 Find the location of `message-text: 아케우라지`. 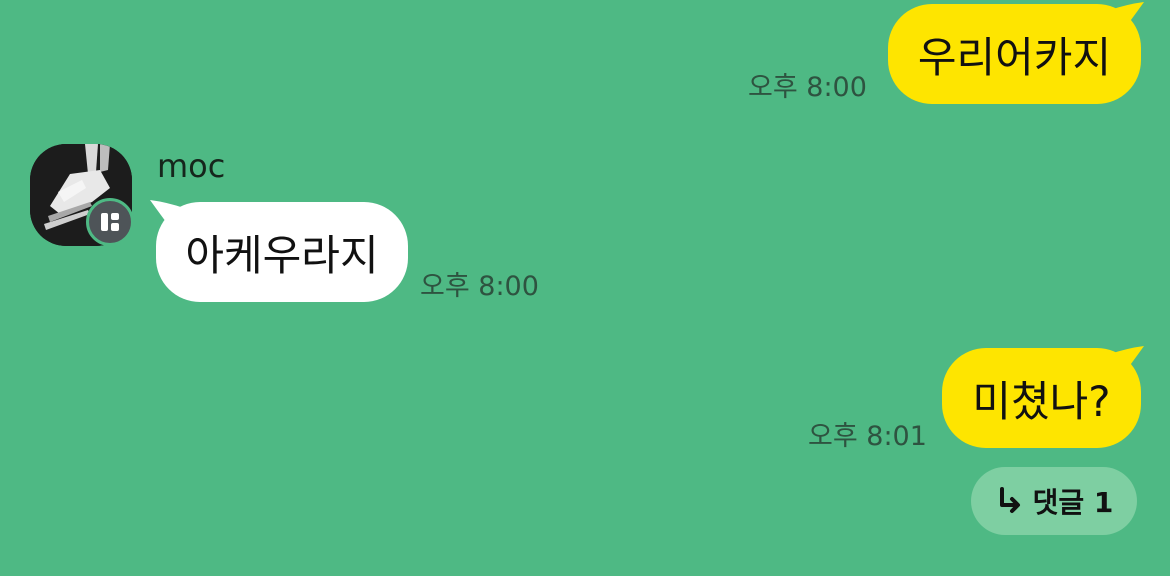

message-text: 아케우라지 is located at coordinates (282, 255).